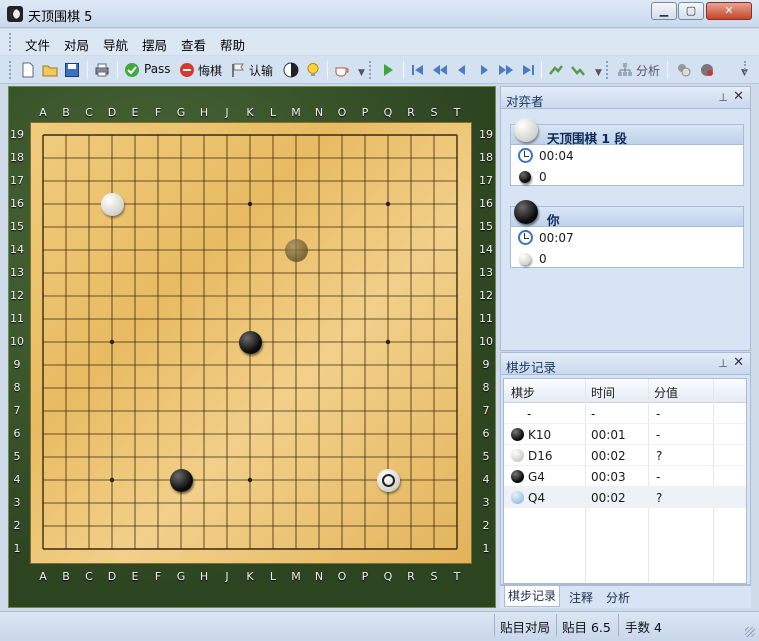 Image resolution: width=759 pixels, height=641 pixels. What do you see at coordinates (157, 69) in the screenshot?
I see `pass-button: Pass` at bounding box center [157, 69].